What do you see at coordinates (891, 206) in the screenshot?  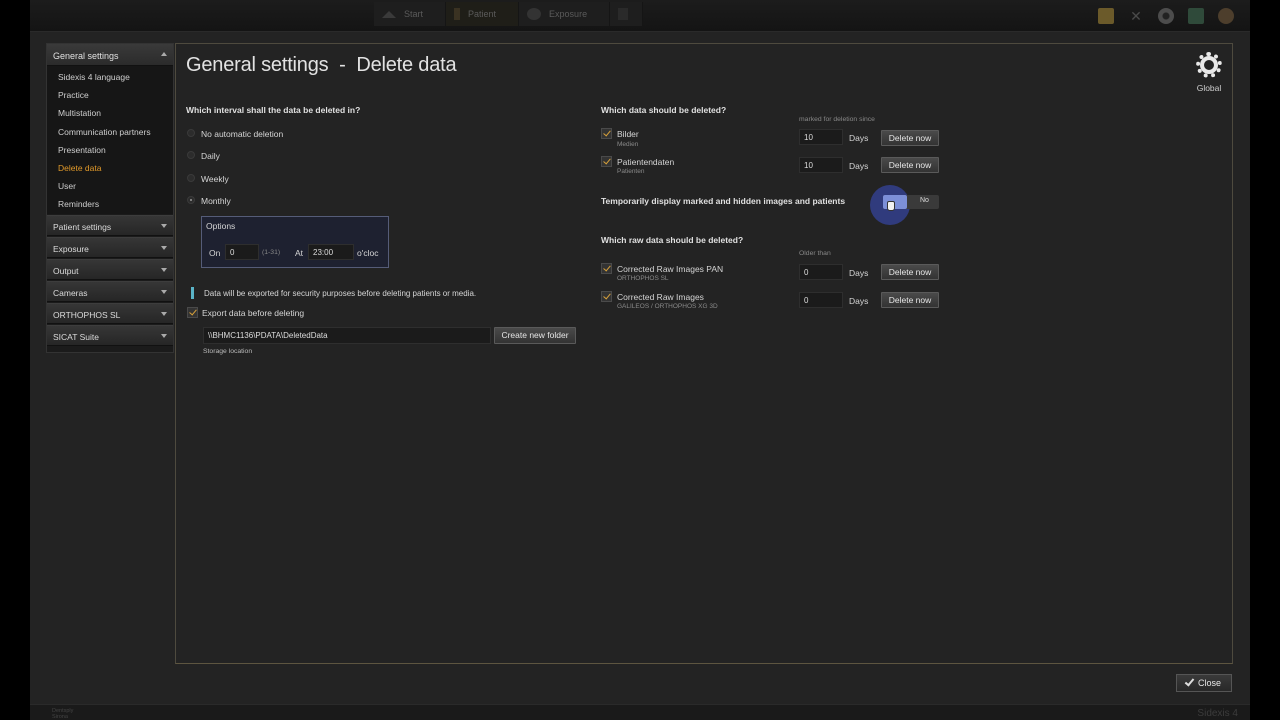 I see `hand-cursor-icon` at bounding box center [891, 206].